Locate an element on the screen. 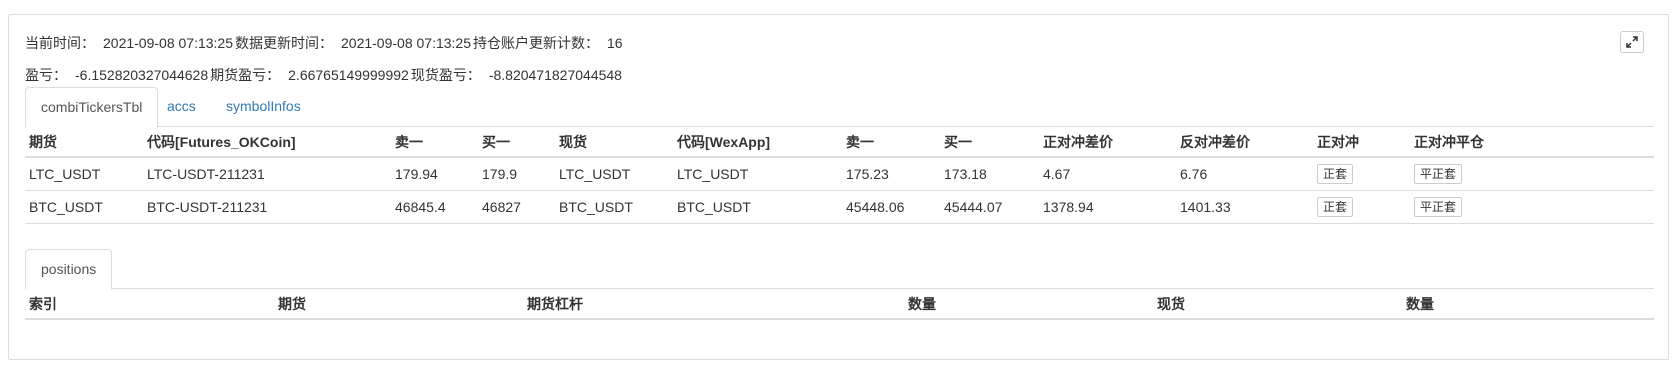 The height and width of the screenshot is (372, 1678). cell-spot-code: BTC_USDT is located at coordinates (757, 207).